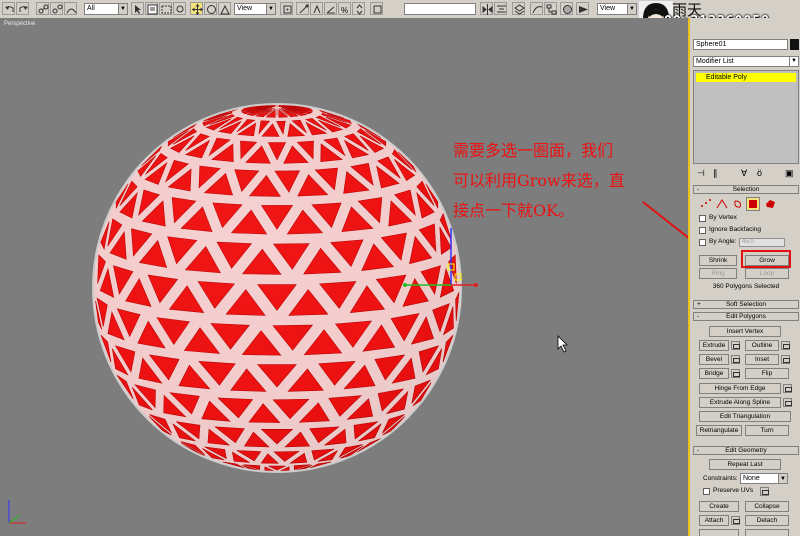 Image resolution: width=800 pixels, height=536 pixels. What do you see at coordinates (137, 8) in the screenshot?
I see `select-object-icon` at bounding box center [137, 8].